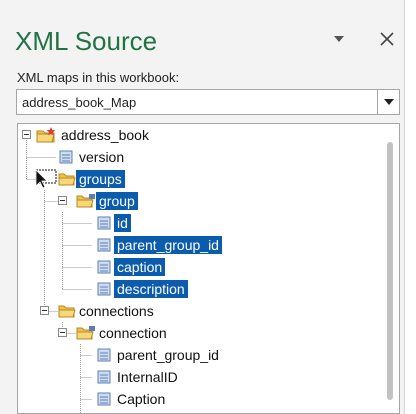  Describe the element at coordinates (86, 41) in the screenshot. I see `pane-title: XML Source` at that location.